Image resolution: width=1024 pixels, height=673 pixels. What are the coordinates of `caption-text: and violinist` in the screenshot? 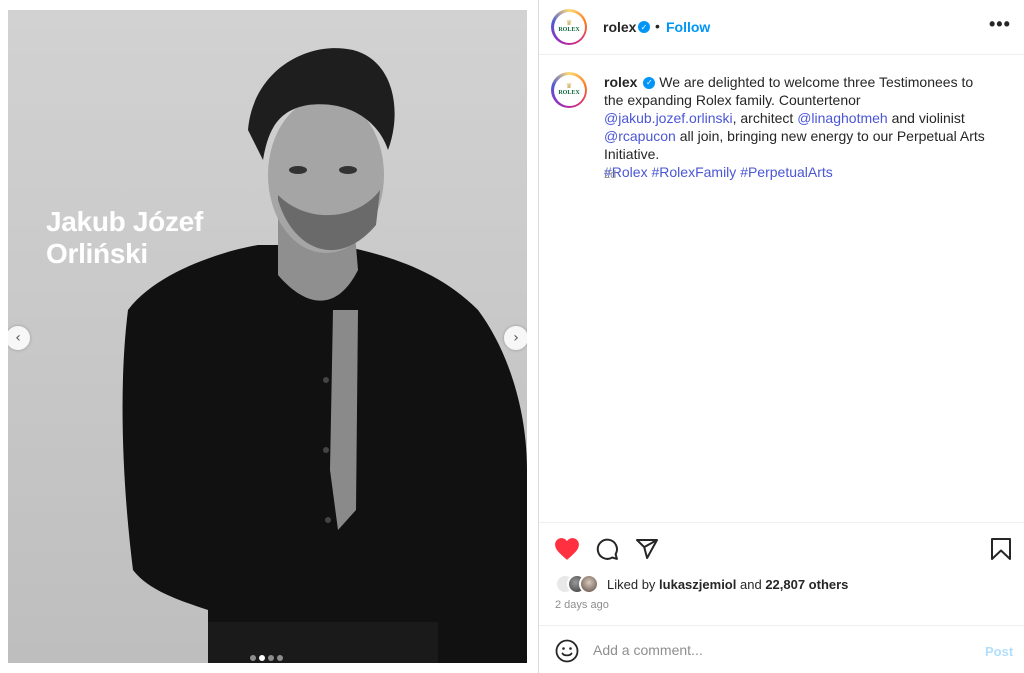 It's located at (926, 118).